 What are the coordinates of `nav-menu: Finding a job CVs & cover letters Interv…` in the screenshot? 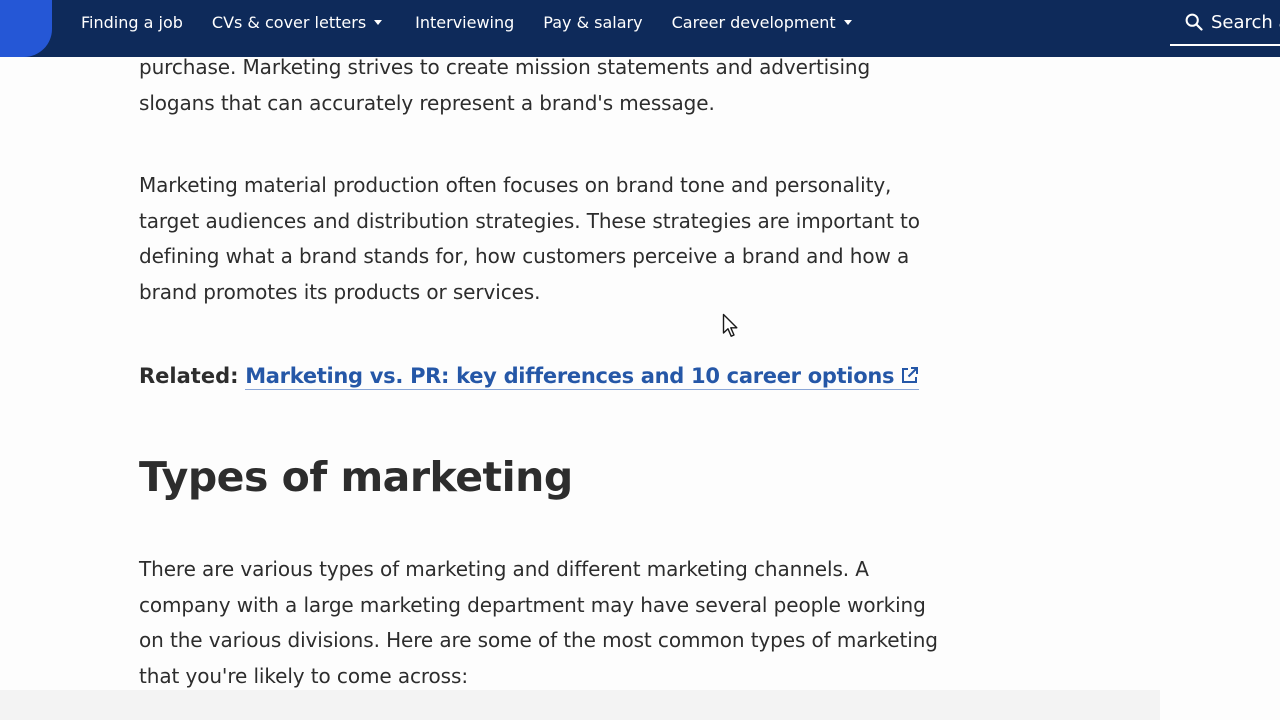 It's located at (466, 22).